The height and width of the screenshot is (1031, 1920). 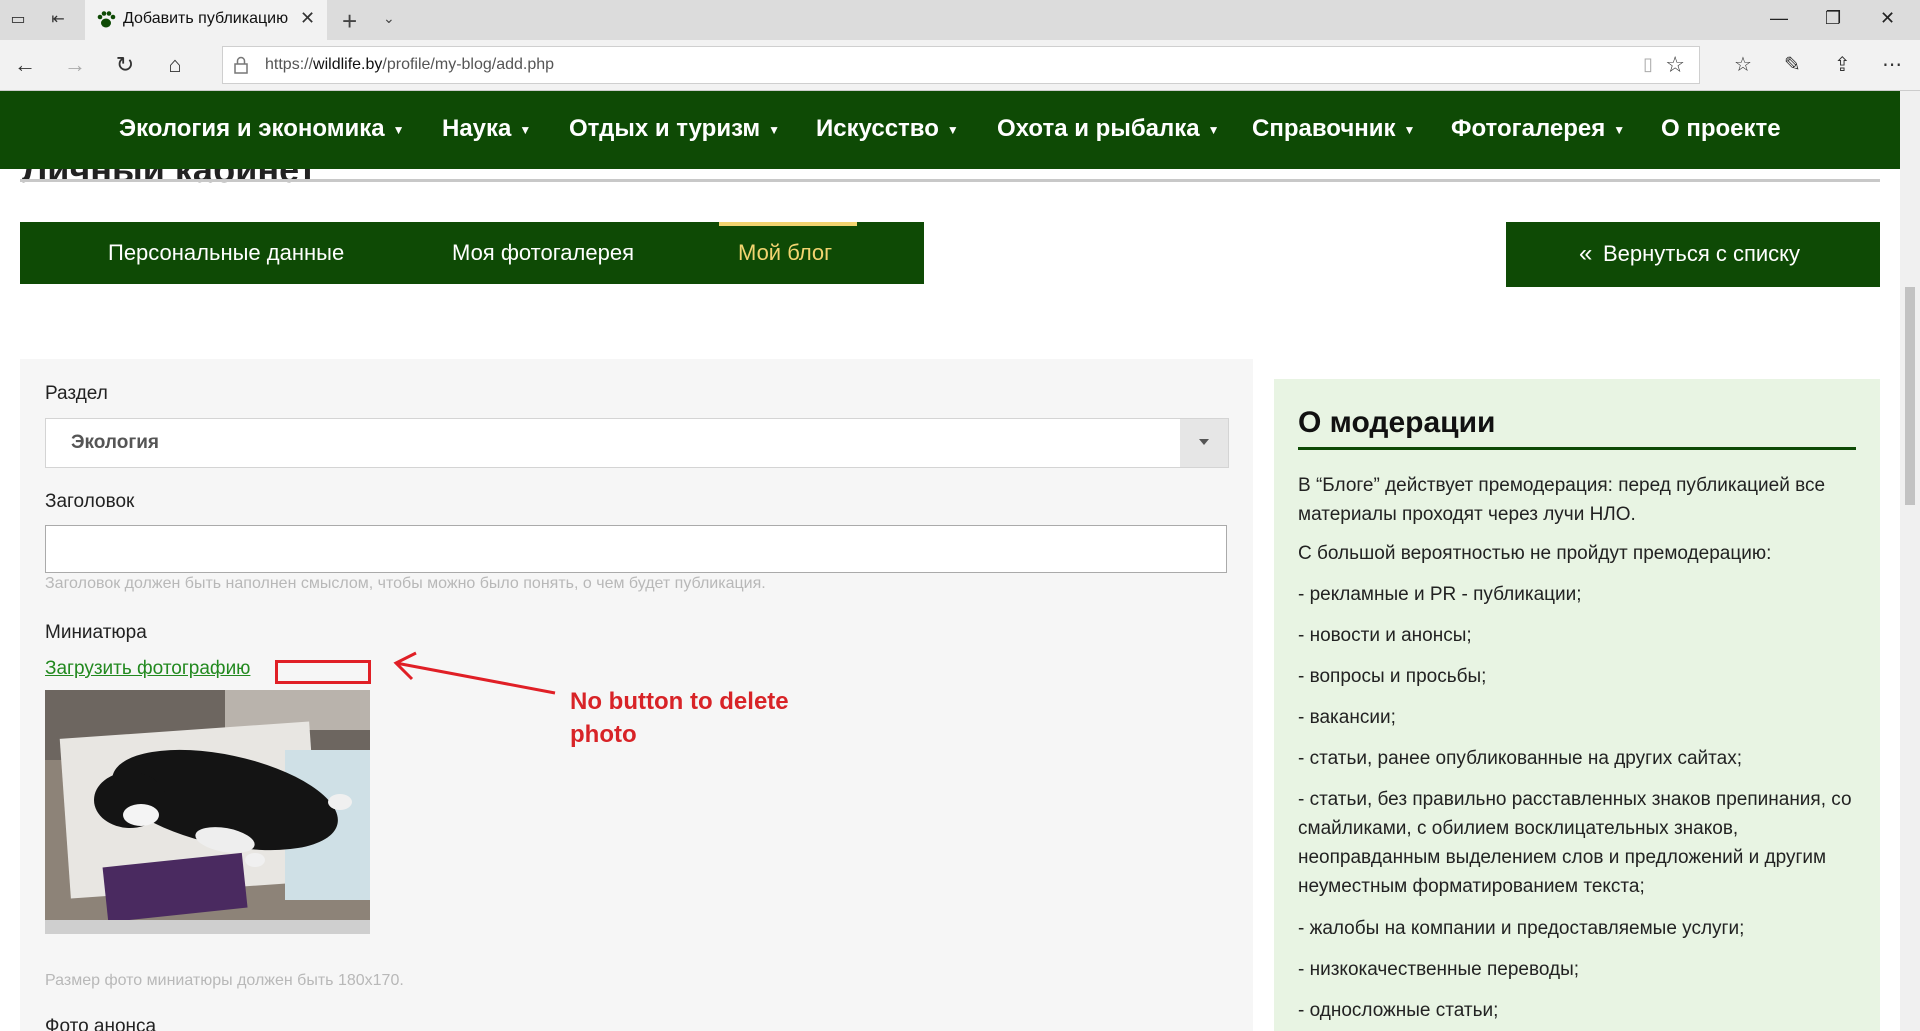 I want to click on more-icon: ⋯, so click(x=1892, y=64).